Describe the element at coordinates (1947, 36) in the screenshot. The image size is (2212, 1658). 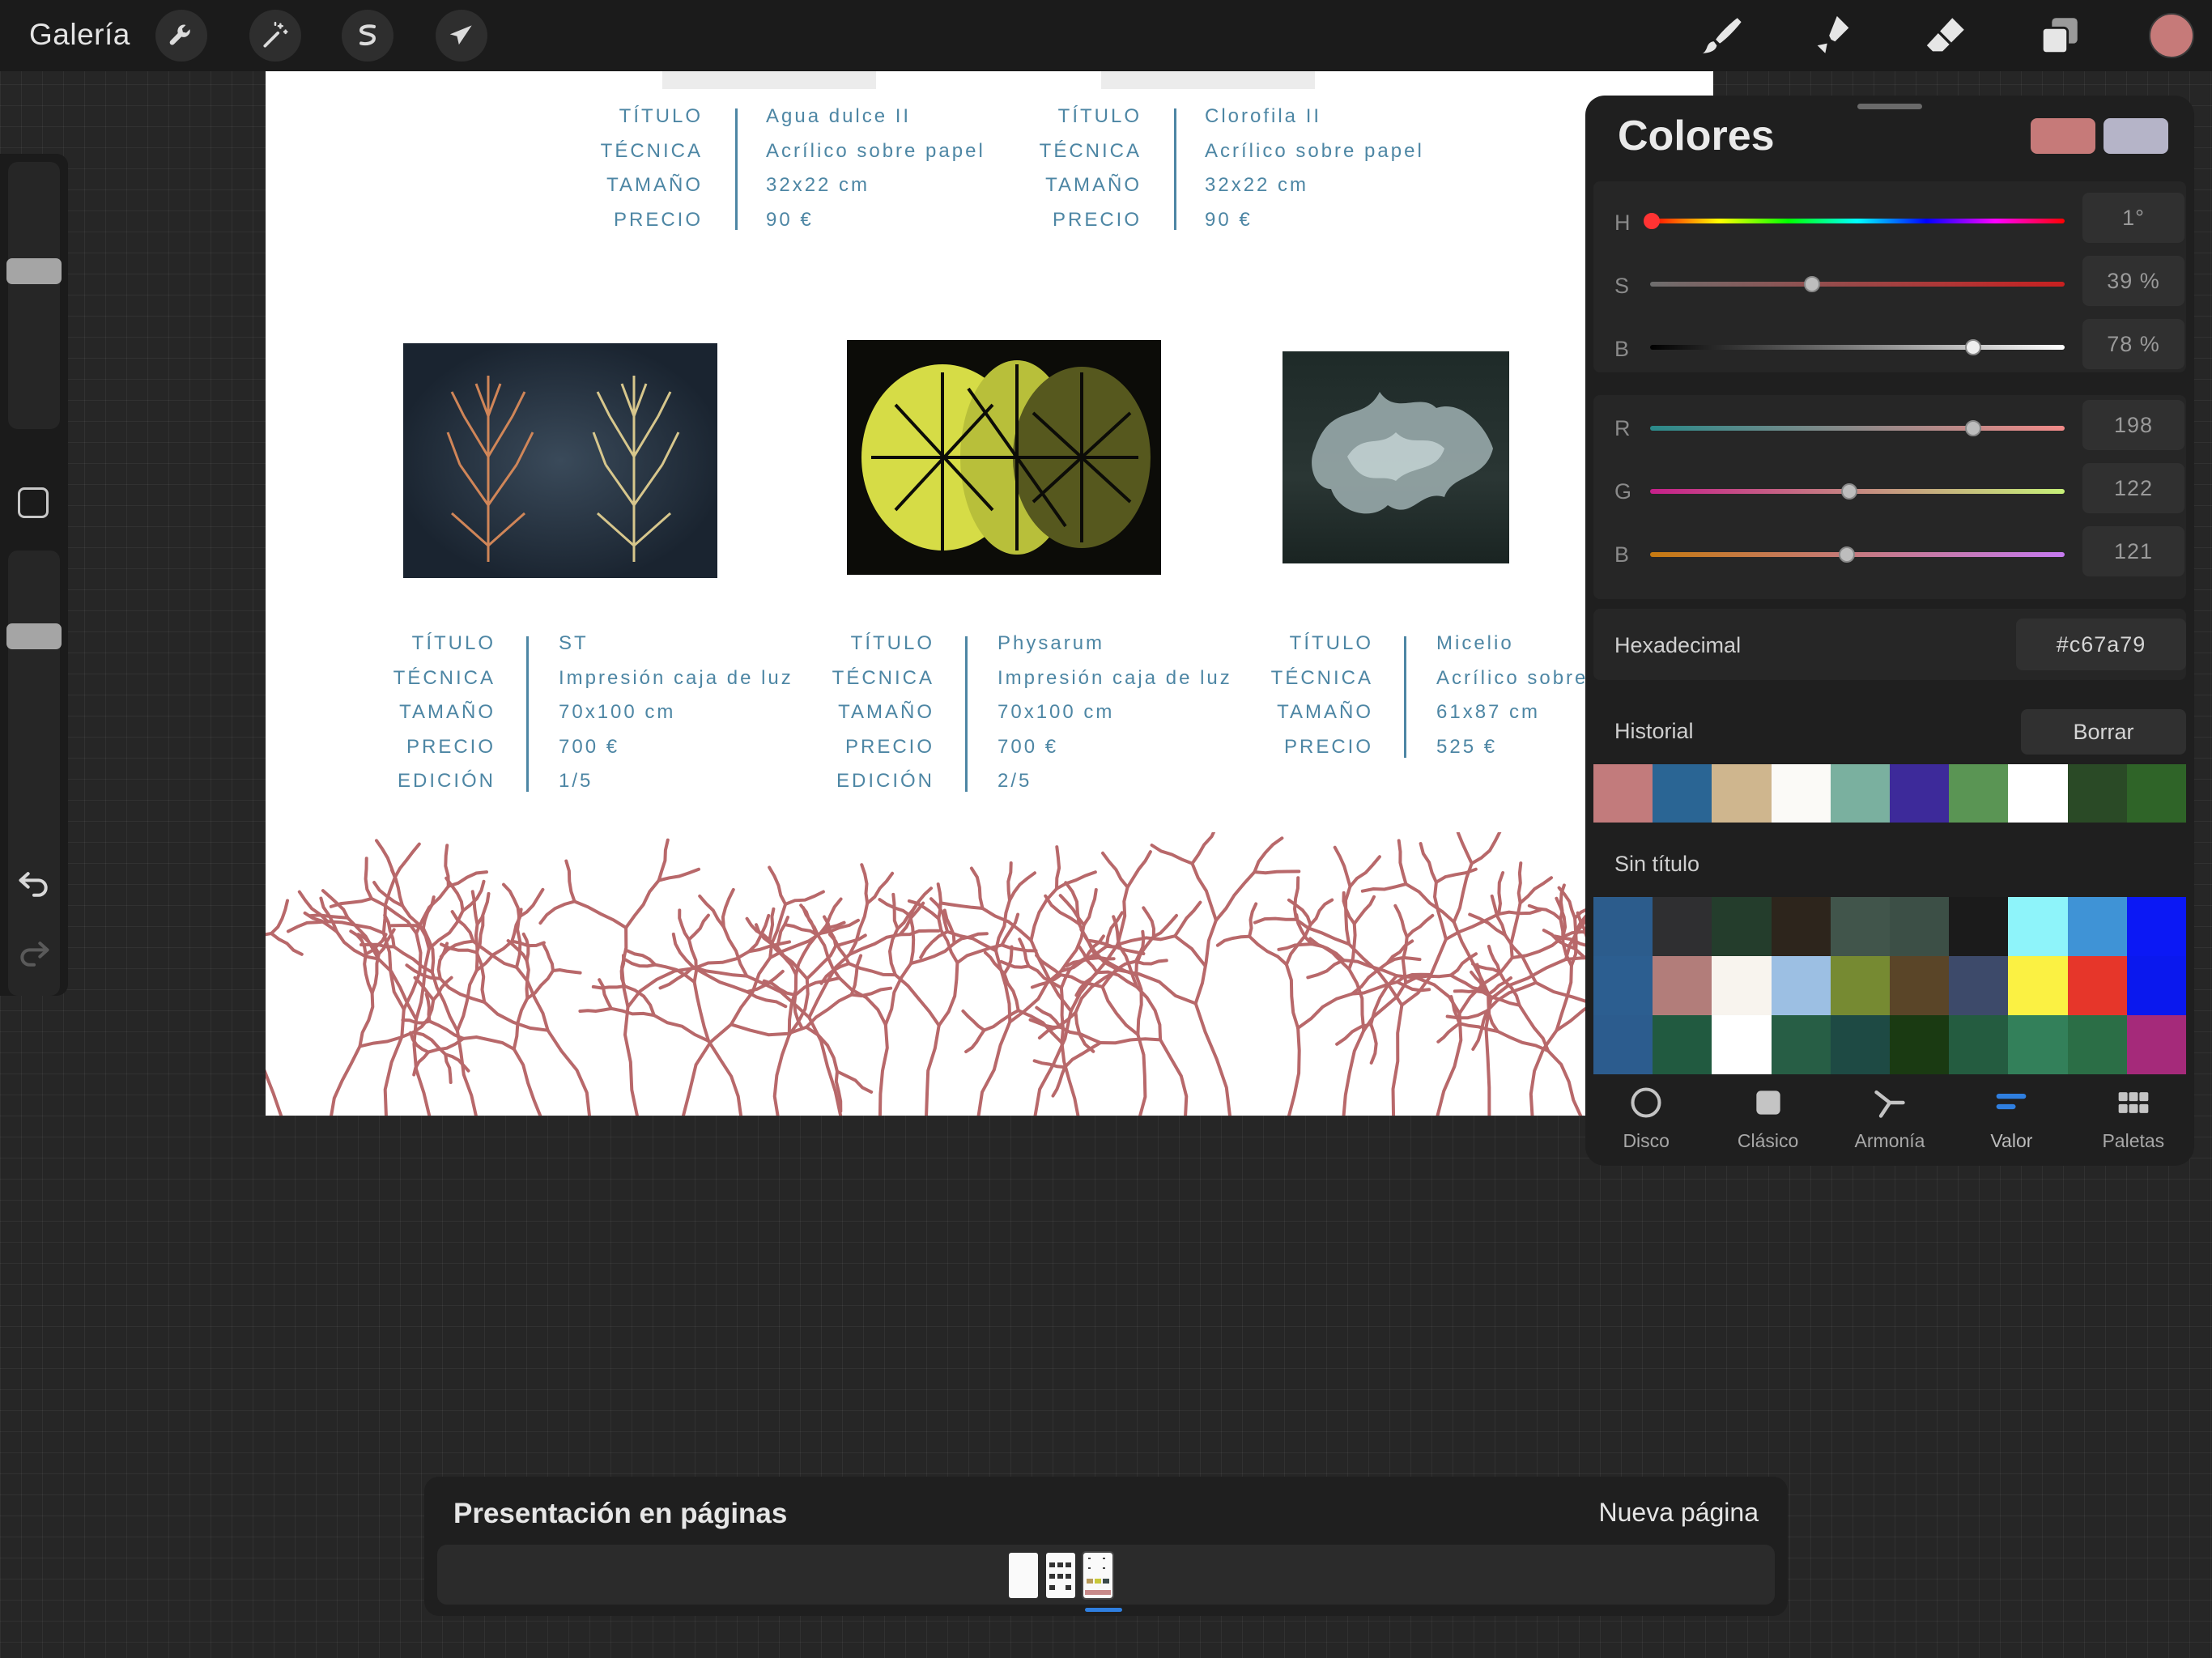
I see `eraser-tool-button` at that location.